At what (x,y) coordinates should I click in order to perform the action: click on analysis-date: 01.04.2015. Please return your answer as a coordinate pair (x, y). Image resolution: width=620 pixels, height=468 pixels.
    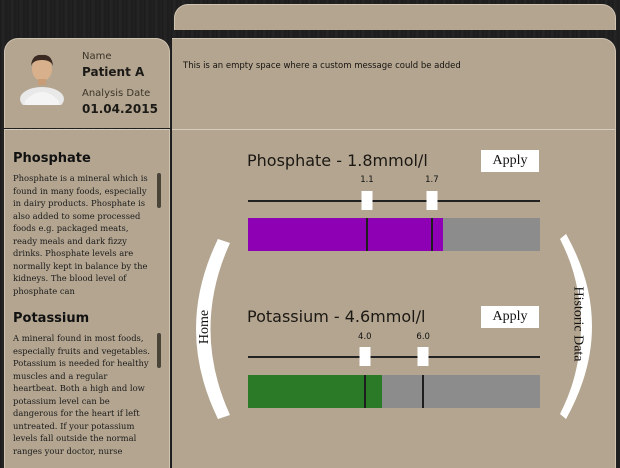
    Looking at the image, I should click on (120, 109).